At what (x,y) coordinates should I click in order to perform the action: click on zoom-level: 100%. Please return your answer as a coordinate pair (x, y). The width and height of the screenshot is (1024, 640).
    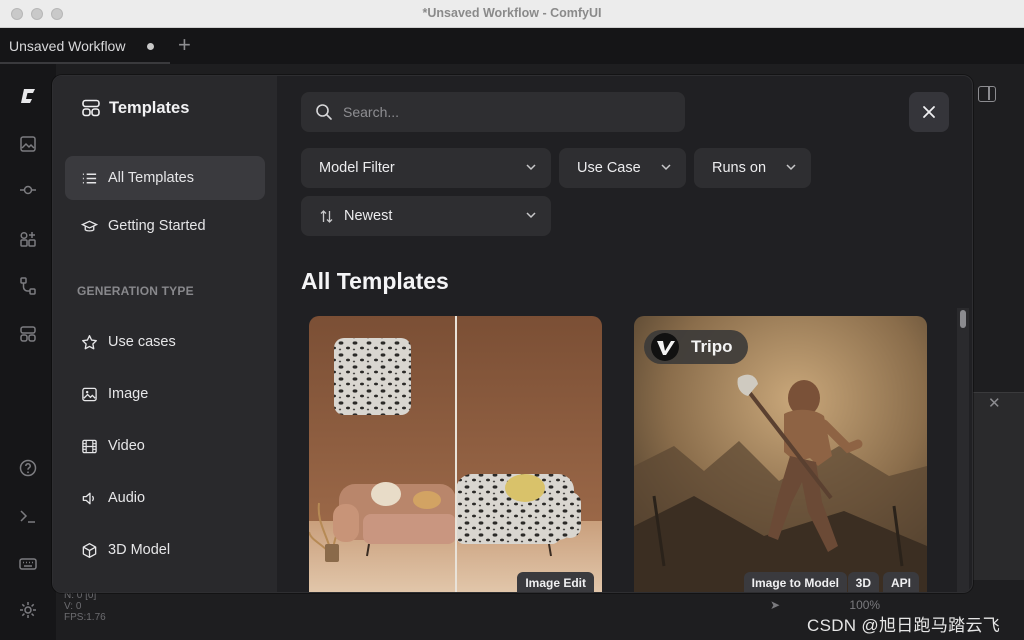
    Looking at the image, I should click on (864, 605).